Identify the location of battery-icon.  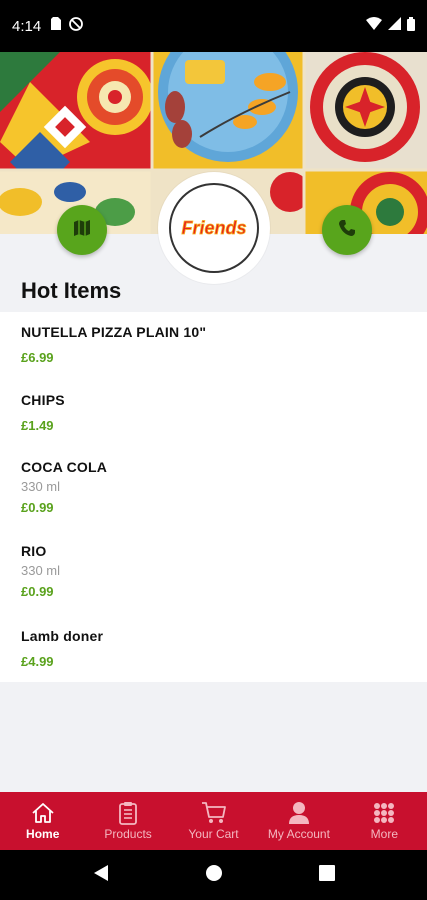
(411, 26).